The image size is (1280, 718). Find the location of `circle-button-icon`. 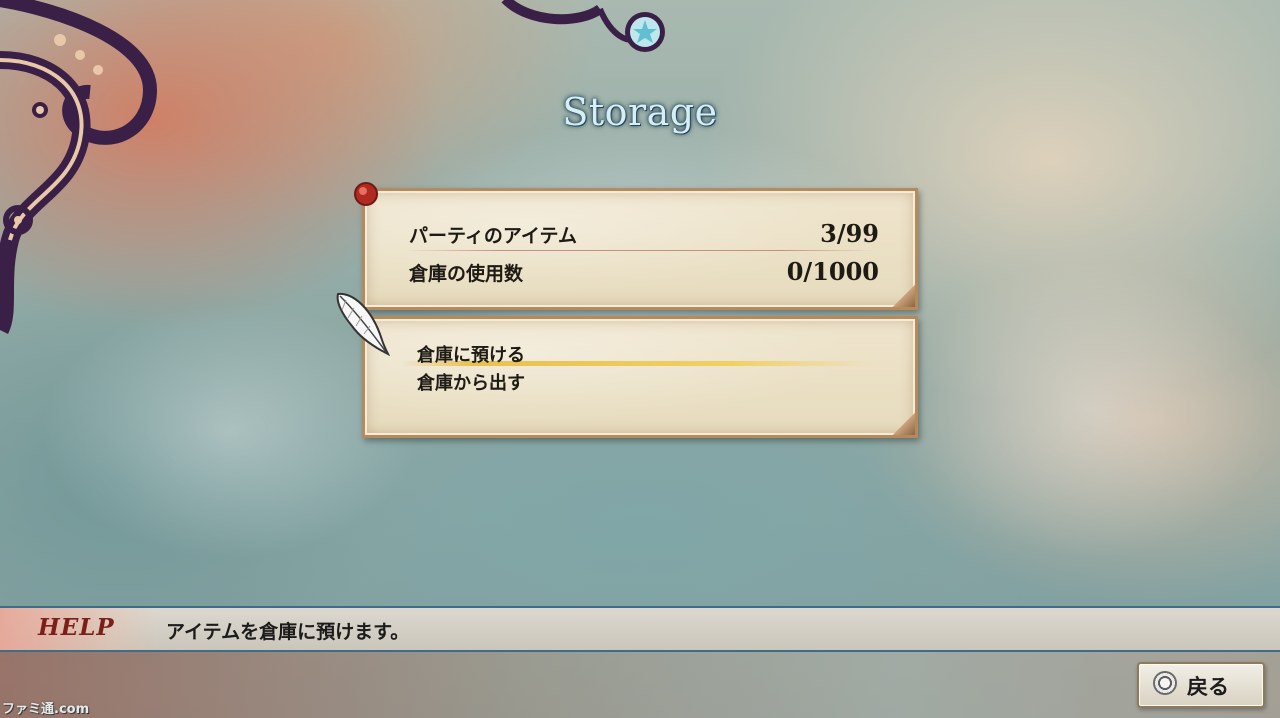

circle-button-icon is located at coordinates (1165, 683).